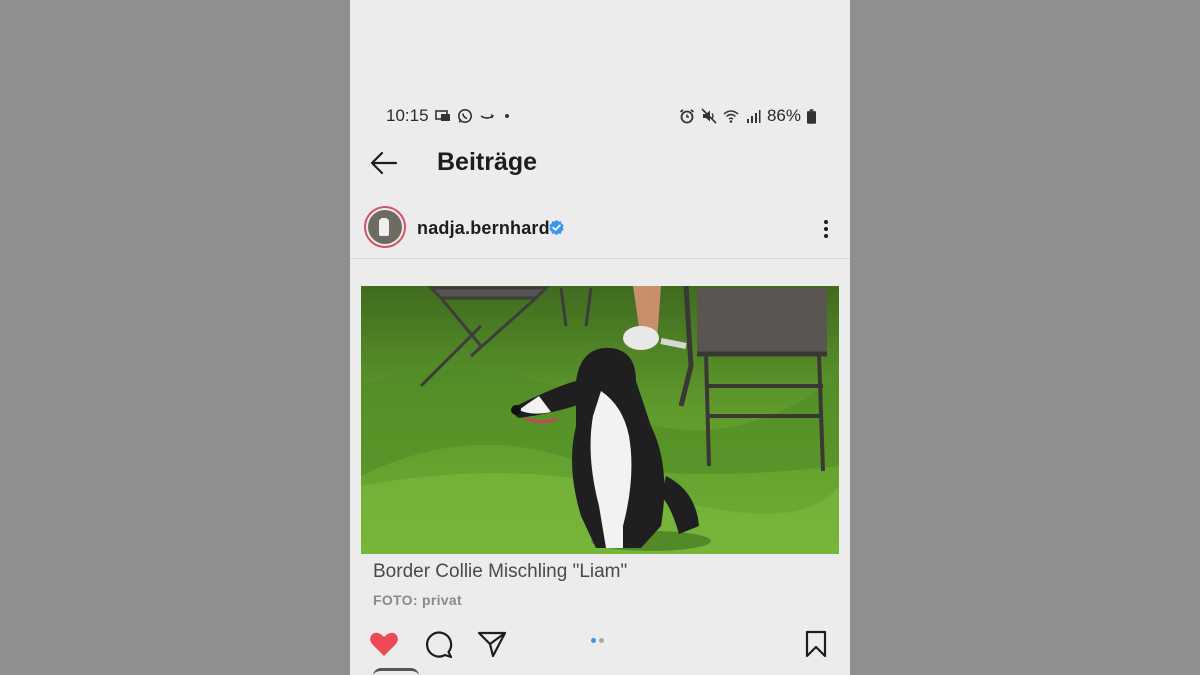 The height and width of the screenshot is (675, 1200). I want to click on likes-count-peek, so click(396, 671).